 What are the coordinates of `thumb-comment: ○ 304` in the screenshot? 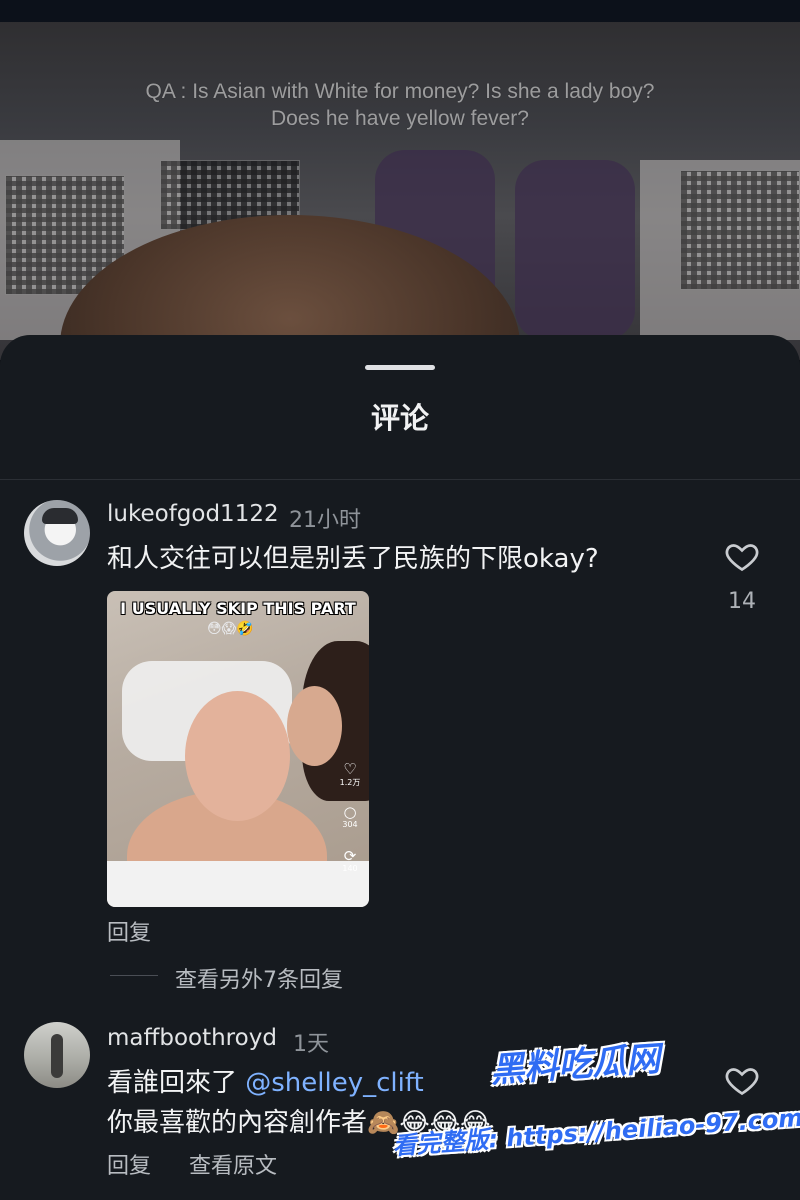 It's located at (350, 816).